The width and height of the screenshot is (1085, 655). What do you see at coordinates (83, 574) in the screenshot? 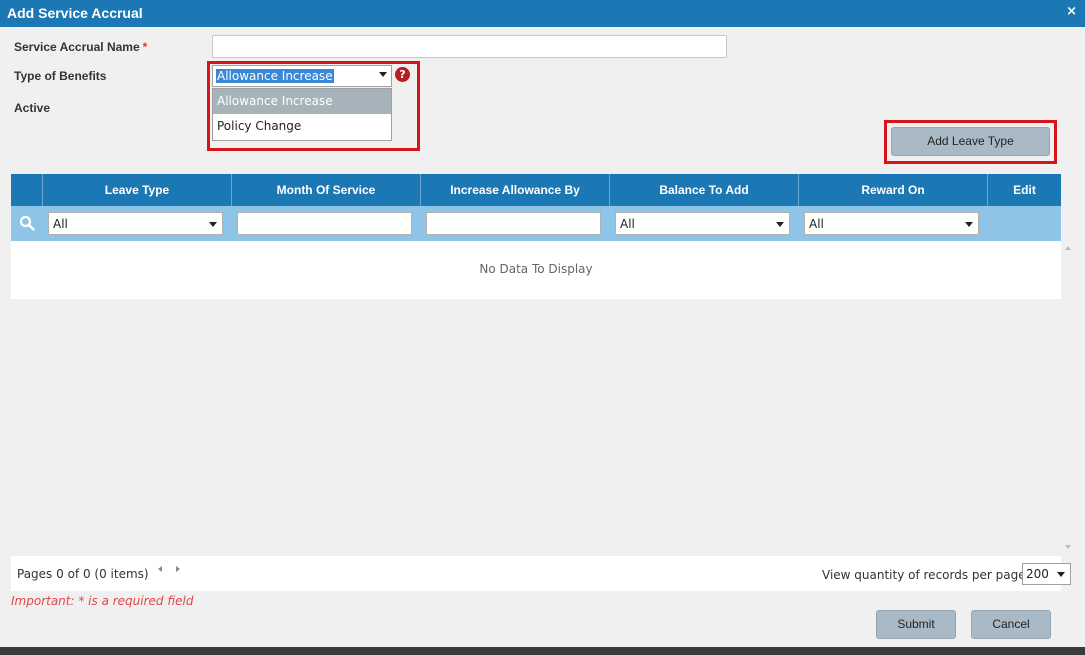
I see `pager-info: Pages 0 of 0 (0 items)` at bounding box center [83, 574].